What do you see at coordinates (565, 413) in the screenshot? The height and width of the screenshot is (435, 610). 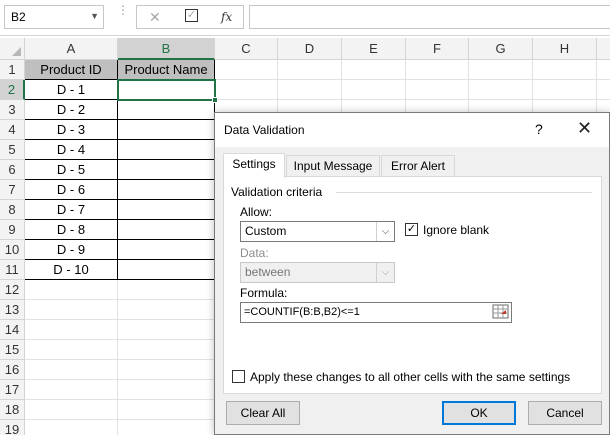 I see `cancel-button: Cancel` at bounding box center [565, 413].